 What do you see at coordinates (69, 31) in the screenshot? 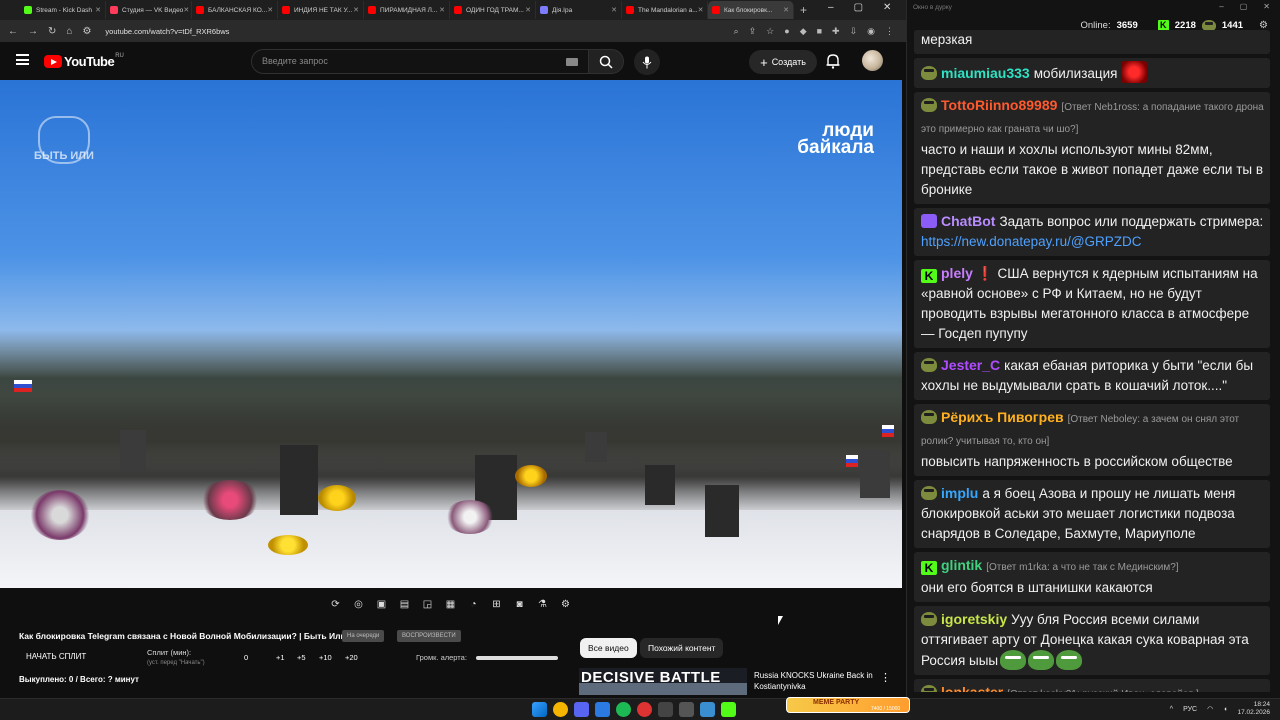
I see `home-icon: ⌂` at bounding box center [69, 31].